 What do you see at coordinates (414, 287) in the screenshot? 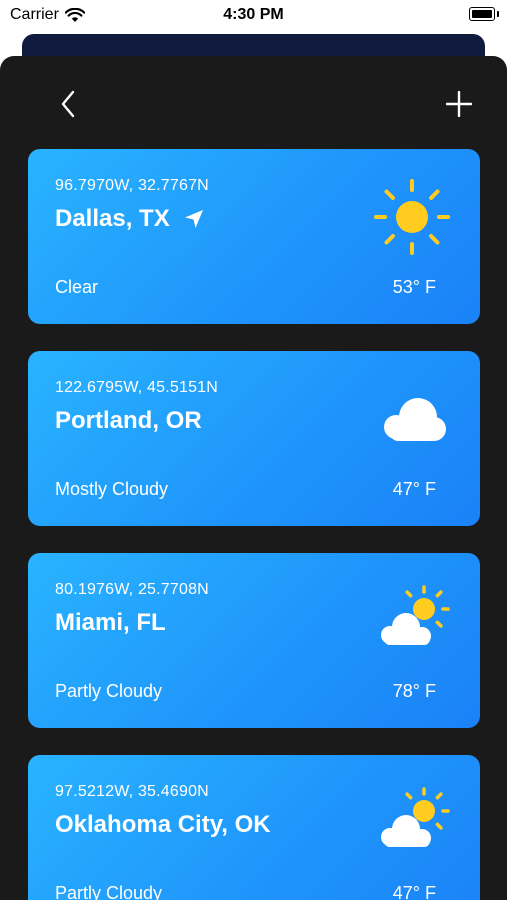
I see `temperature: 53° F` at bounding box center [414, 287].